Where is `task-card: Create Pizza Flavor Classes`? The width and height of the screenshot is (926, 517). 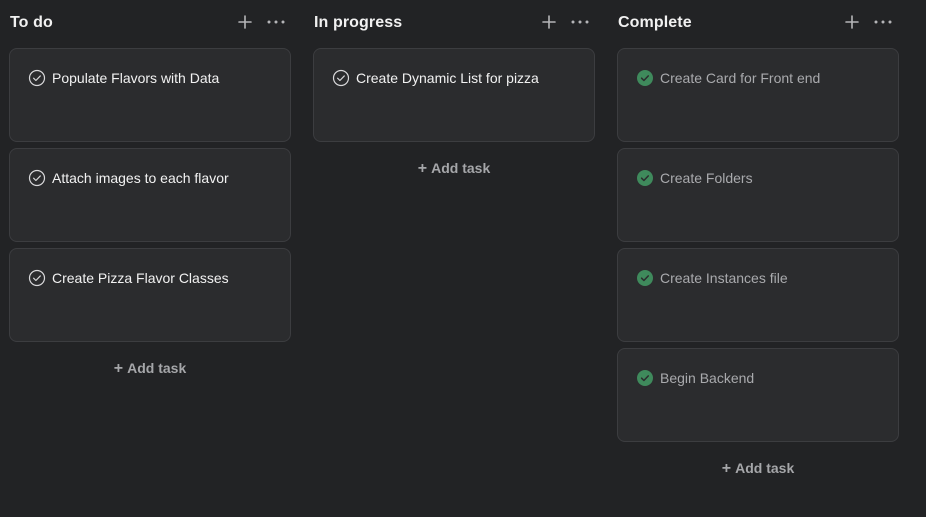 task-card: Create Pizza Flavor Classes is located at coordinates (150, 295).